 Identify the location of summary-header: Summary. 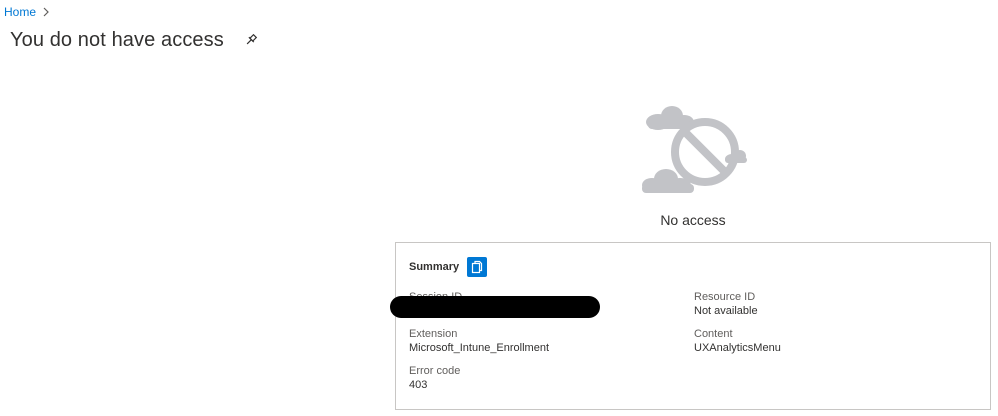
(448, 267).